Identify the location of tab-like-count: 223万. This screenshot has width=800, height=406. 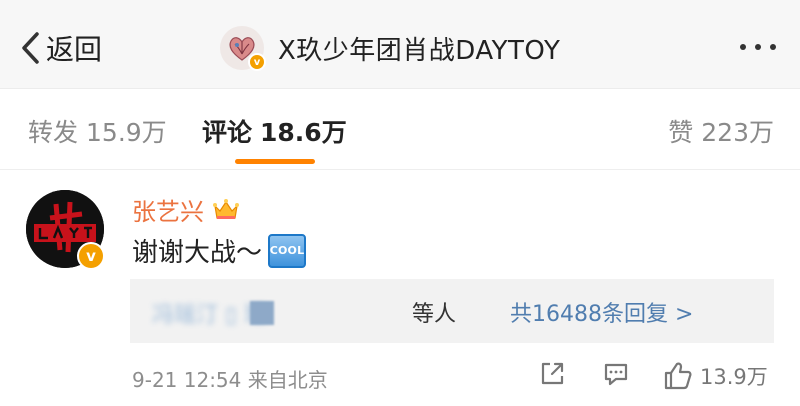
(737, 132).